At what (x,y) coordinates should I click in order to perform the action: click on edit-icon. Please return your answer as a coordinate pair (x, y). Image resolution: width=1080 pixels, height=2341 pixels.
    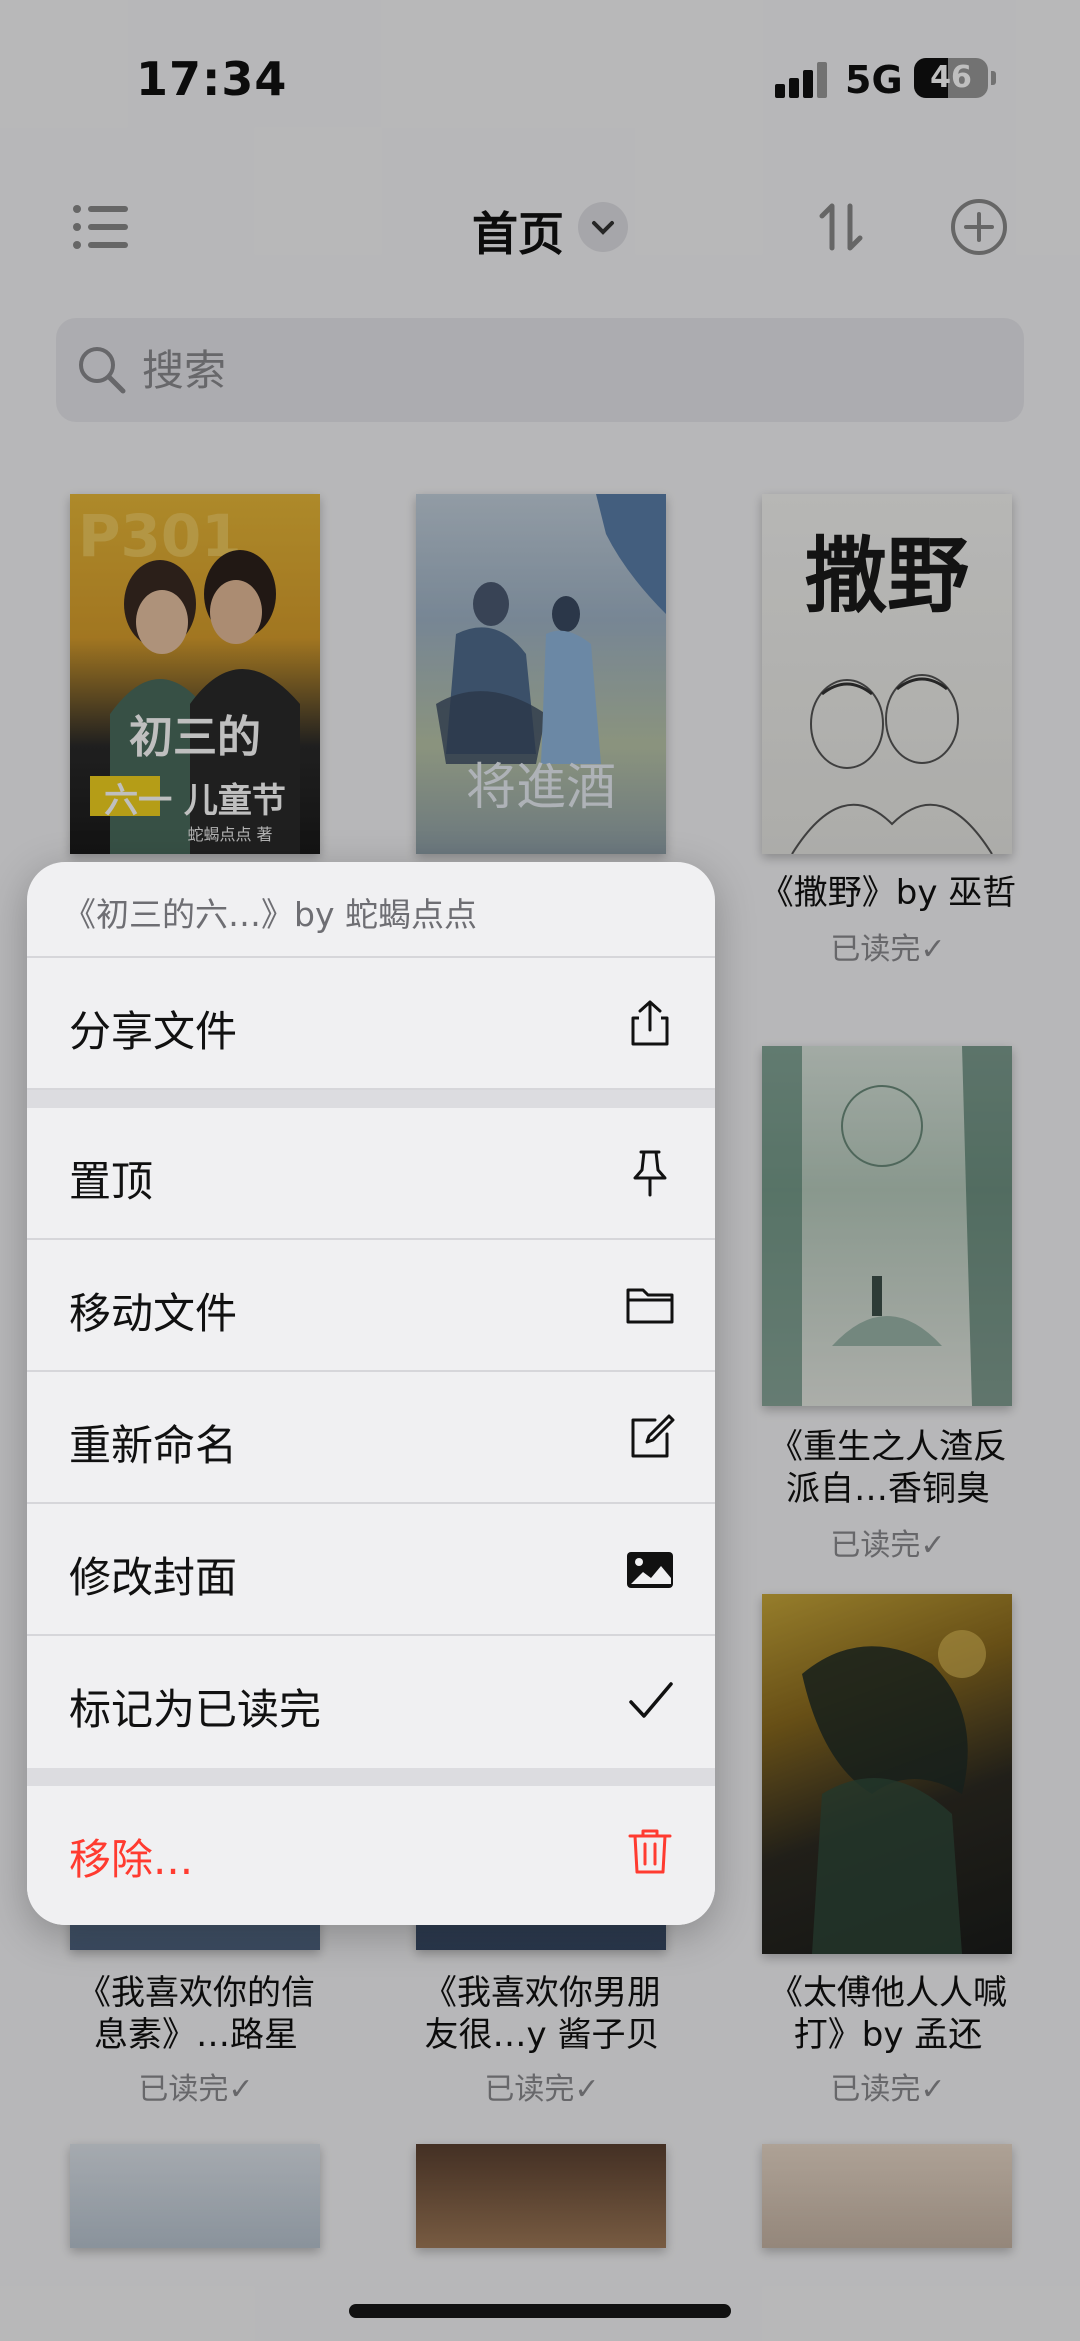
    Looking at the image, I should click on (653, 1436).